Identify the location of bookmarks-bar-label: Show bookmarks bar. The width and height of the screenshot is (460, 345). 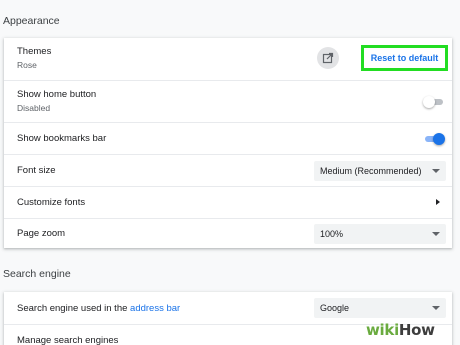
(62, 138).